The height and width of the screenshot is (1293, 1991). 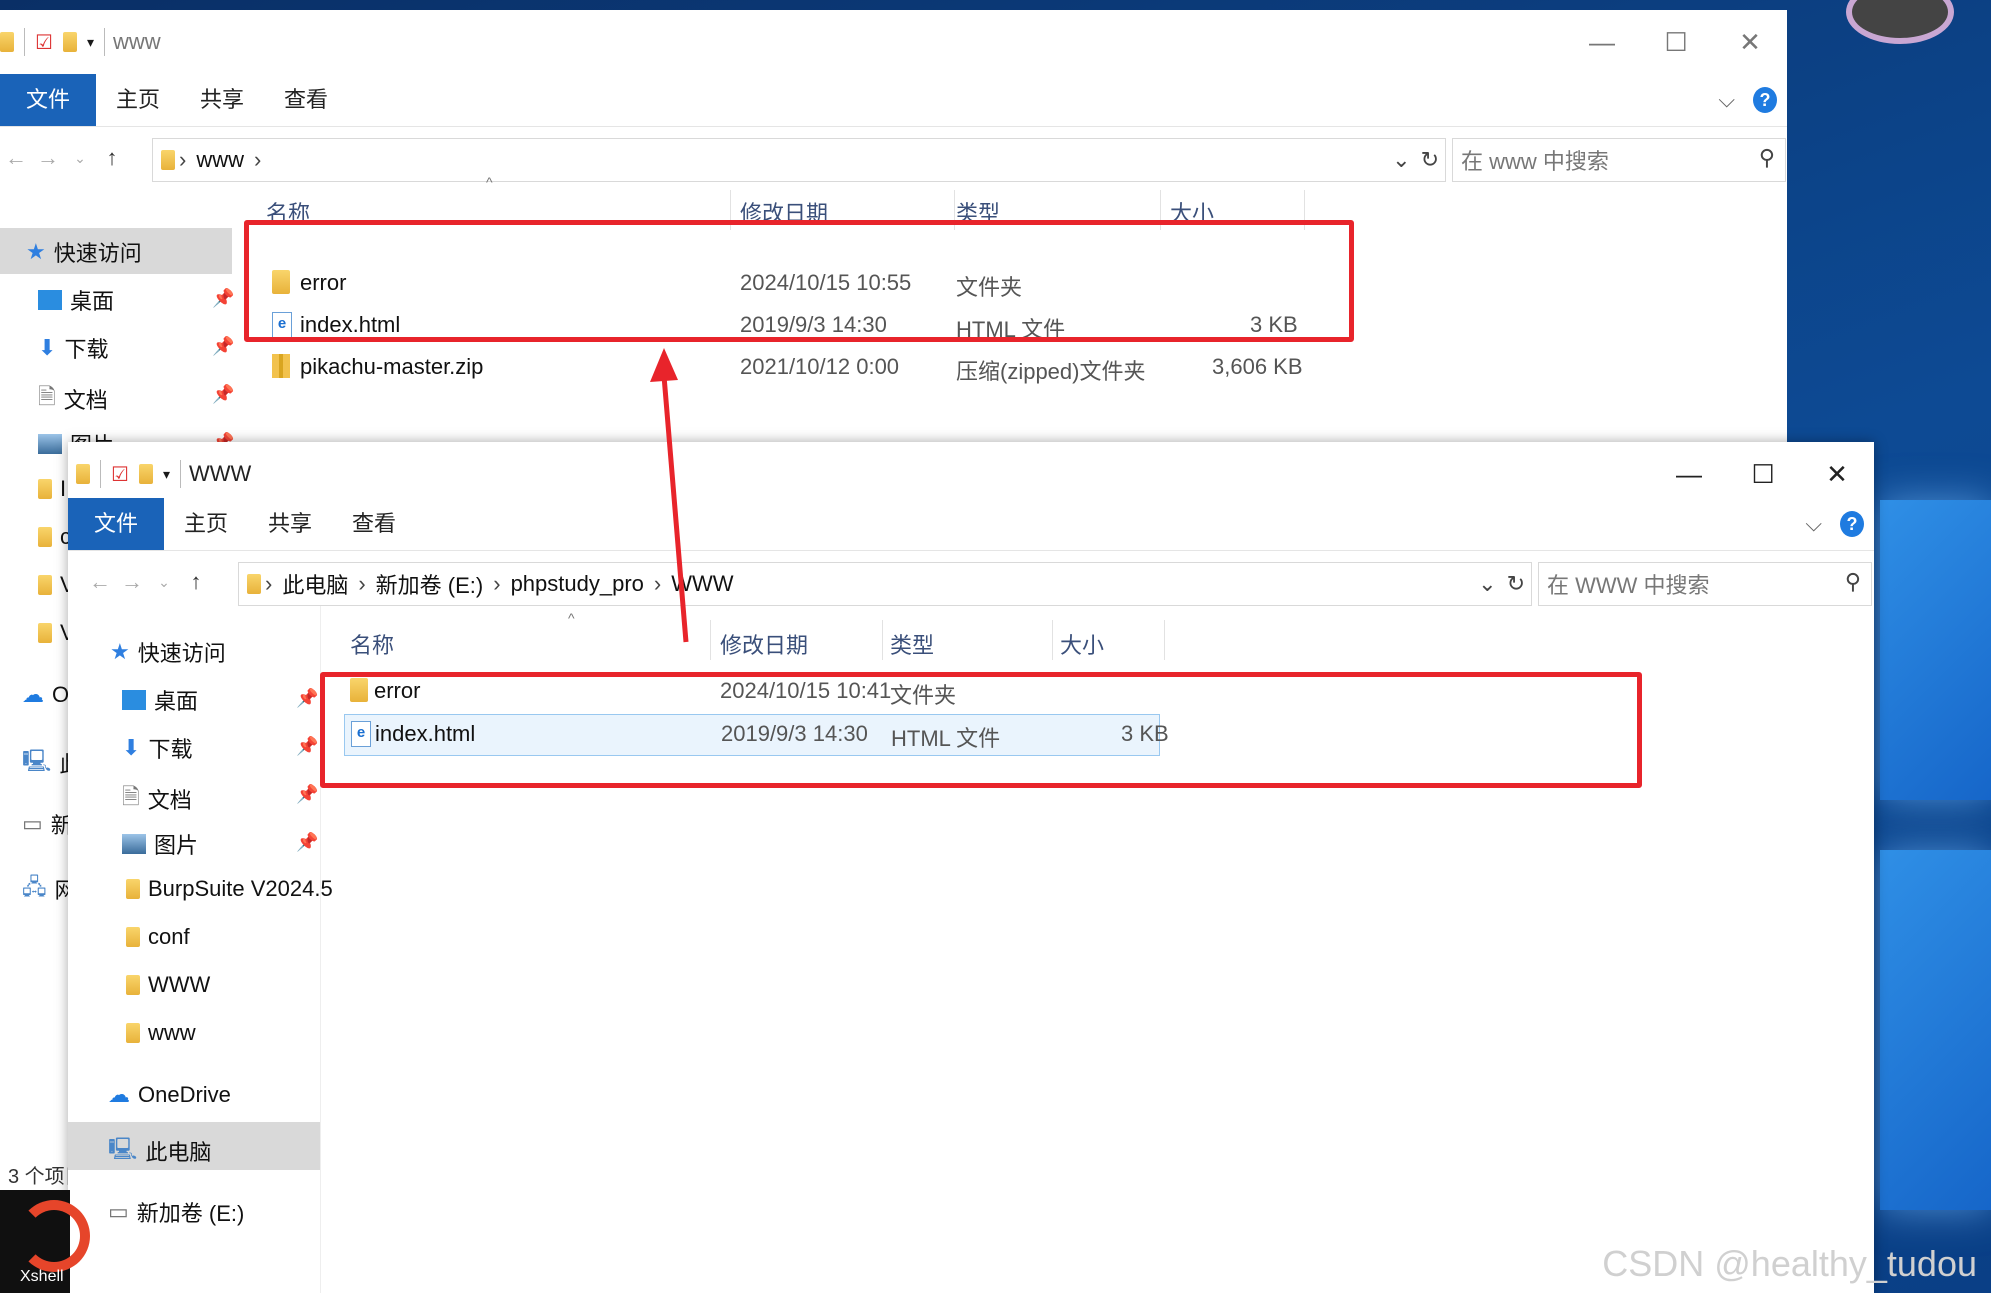 What do you see at coordinates (36, 251) in the screenshot?
I see `star-icon: ★` at bounding box center [36, 251].